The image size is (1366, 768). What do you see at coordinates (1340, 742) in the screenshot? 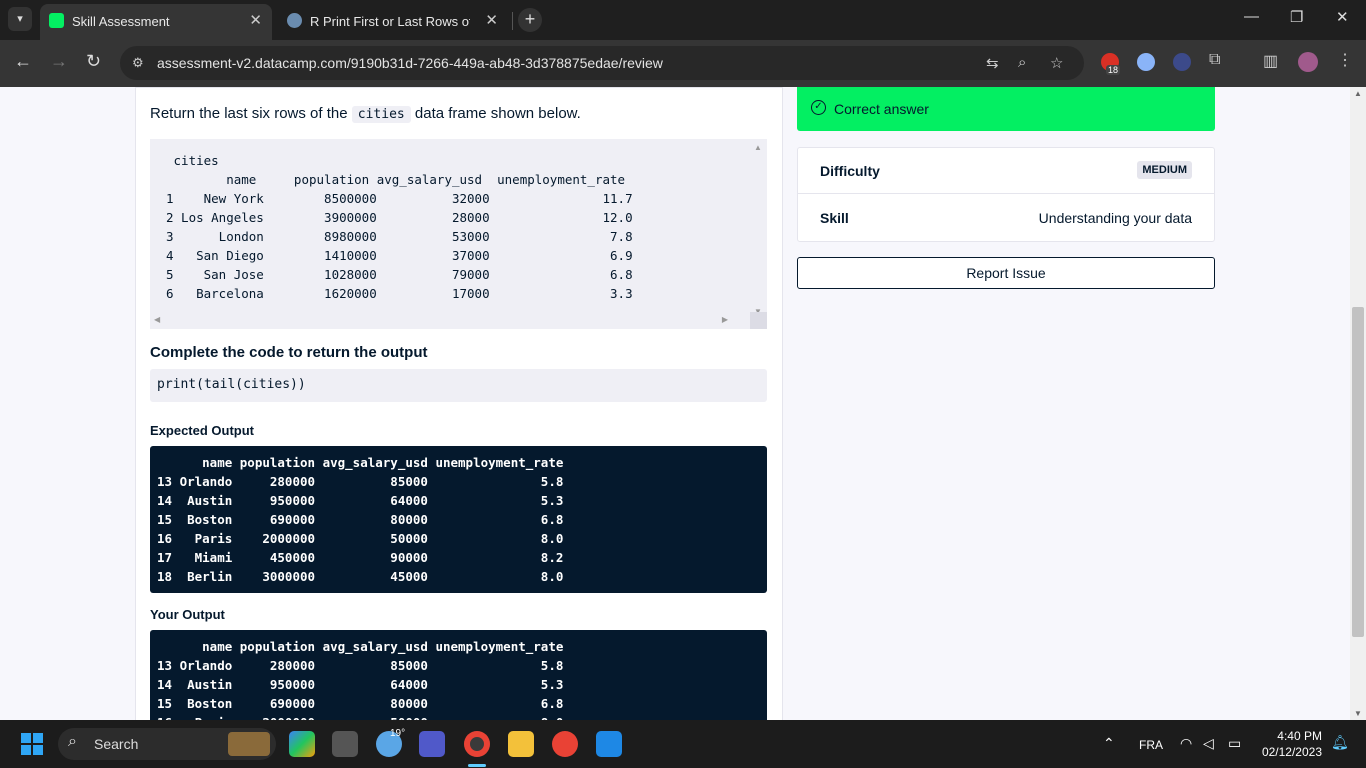
I see `notification-bell-icon: 🔔︎` at bounding box center [1340, 742].